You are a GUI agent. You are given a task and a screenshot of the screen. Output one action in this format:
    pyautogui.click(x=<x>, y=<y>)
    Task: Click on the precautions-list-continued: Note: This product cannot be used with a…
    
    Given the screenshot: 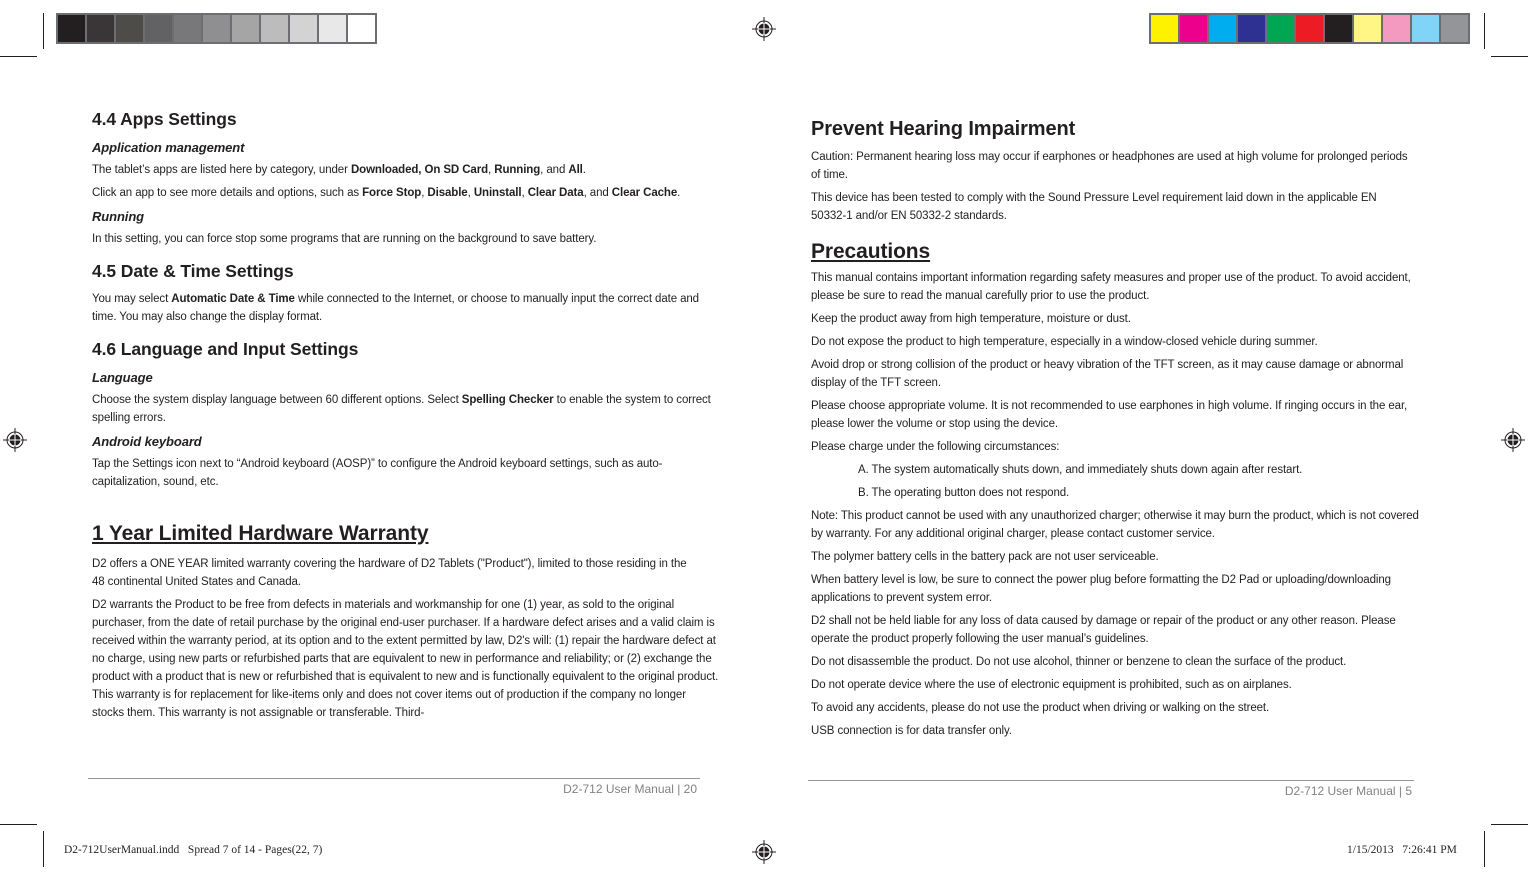 What is the action you would take?
    pyautogui.click(x=1117, y=623)
    